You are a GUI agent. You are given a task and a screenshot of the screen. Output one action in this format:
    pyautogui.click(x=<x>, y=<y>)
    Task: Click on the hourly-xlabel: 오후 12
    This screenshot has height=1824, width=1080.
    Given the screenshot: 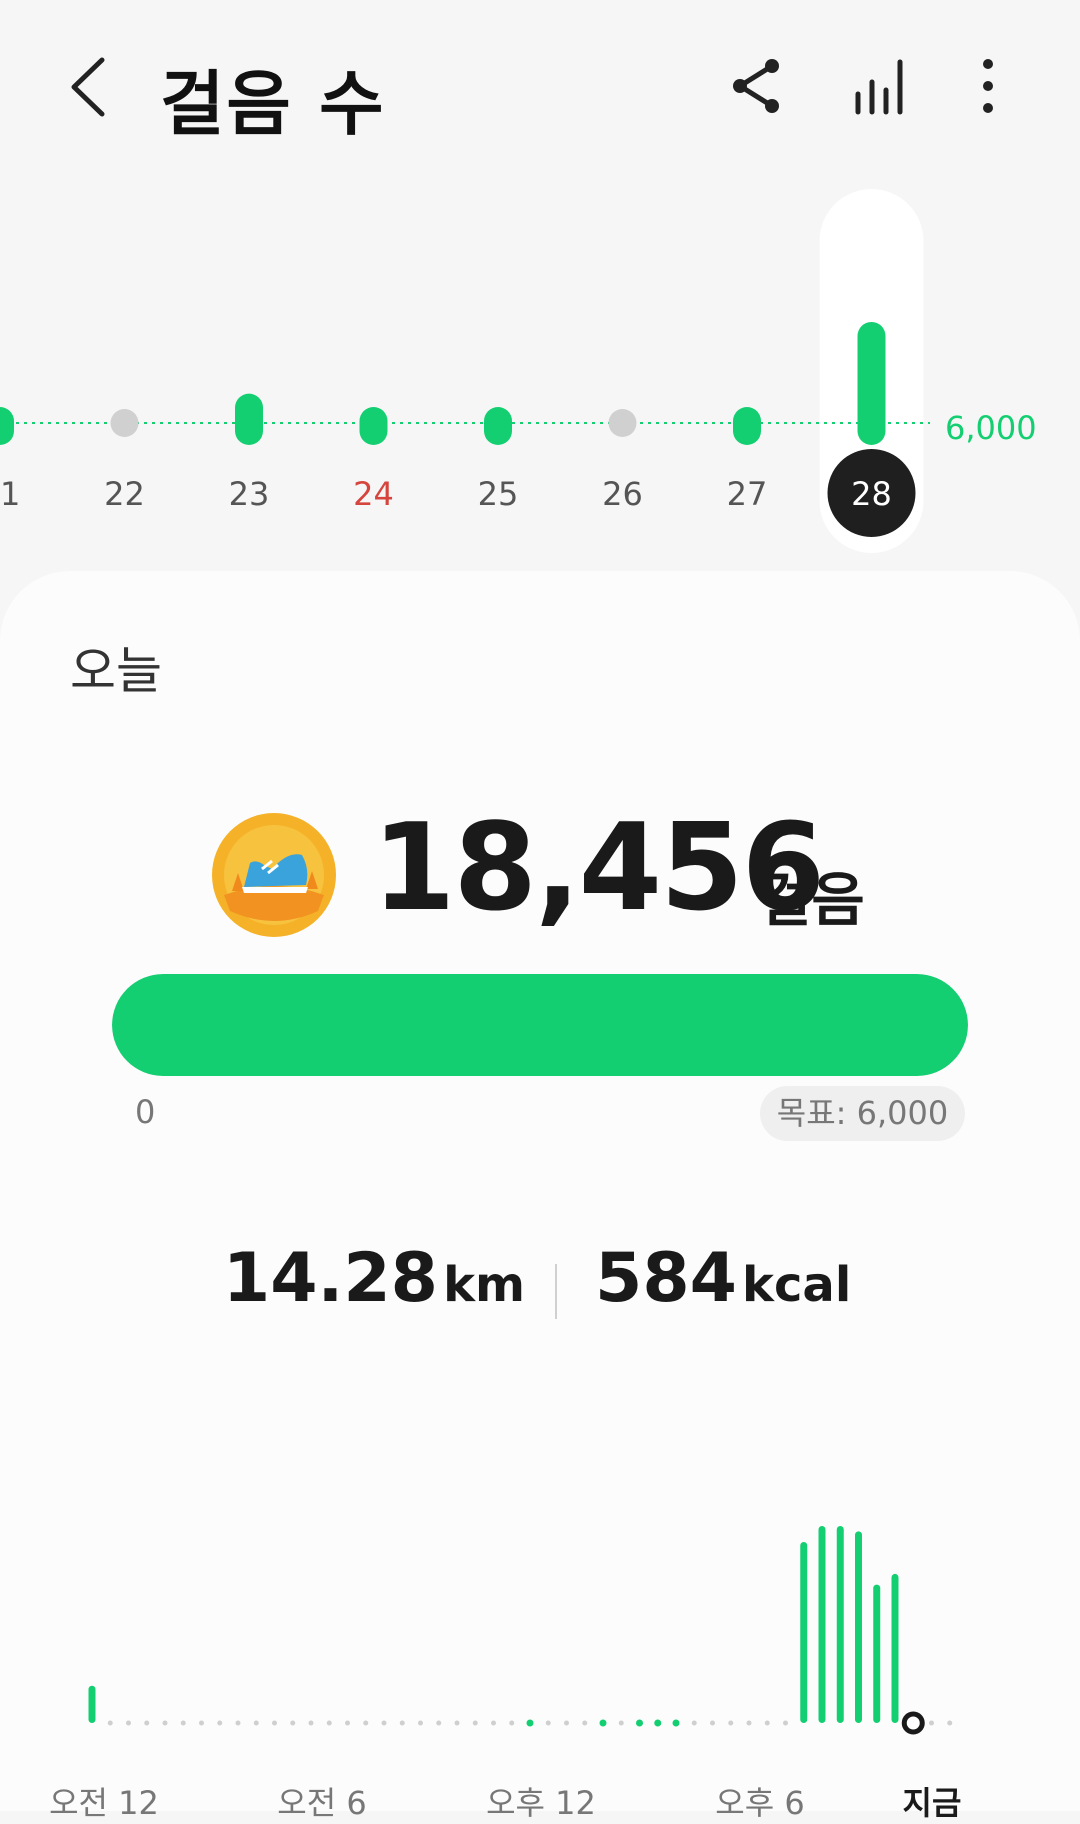 What is the action you would take?
    pyautogui.click(x=541, y=1803)
    